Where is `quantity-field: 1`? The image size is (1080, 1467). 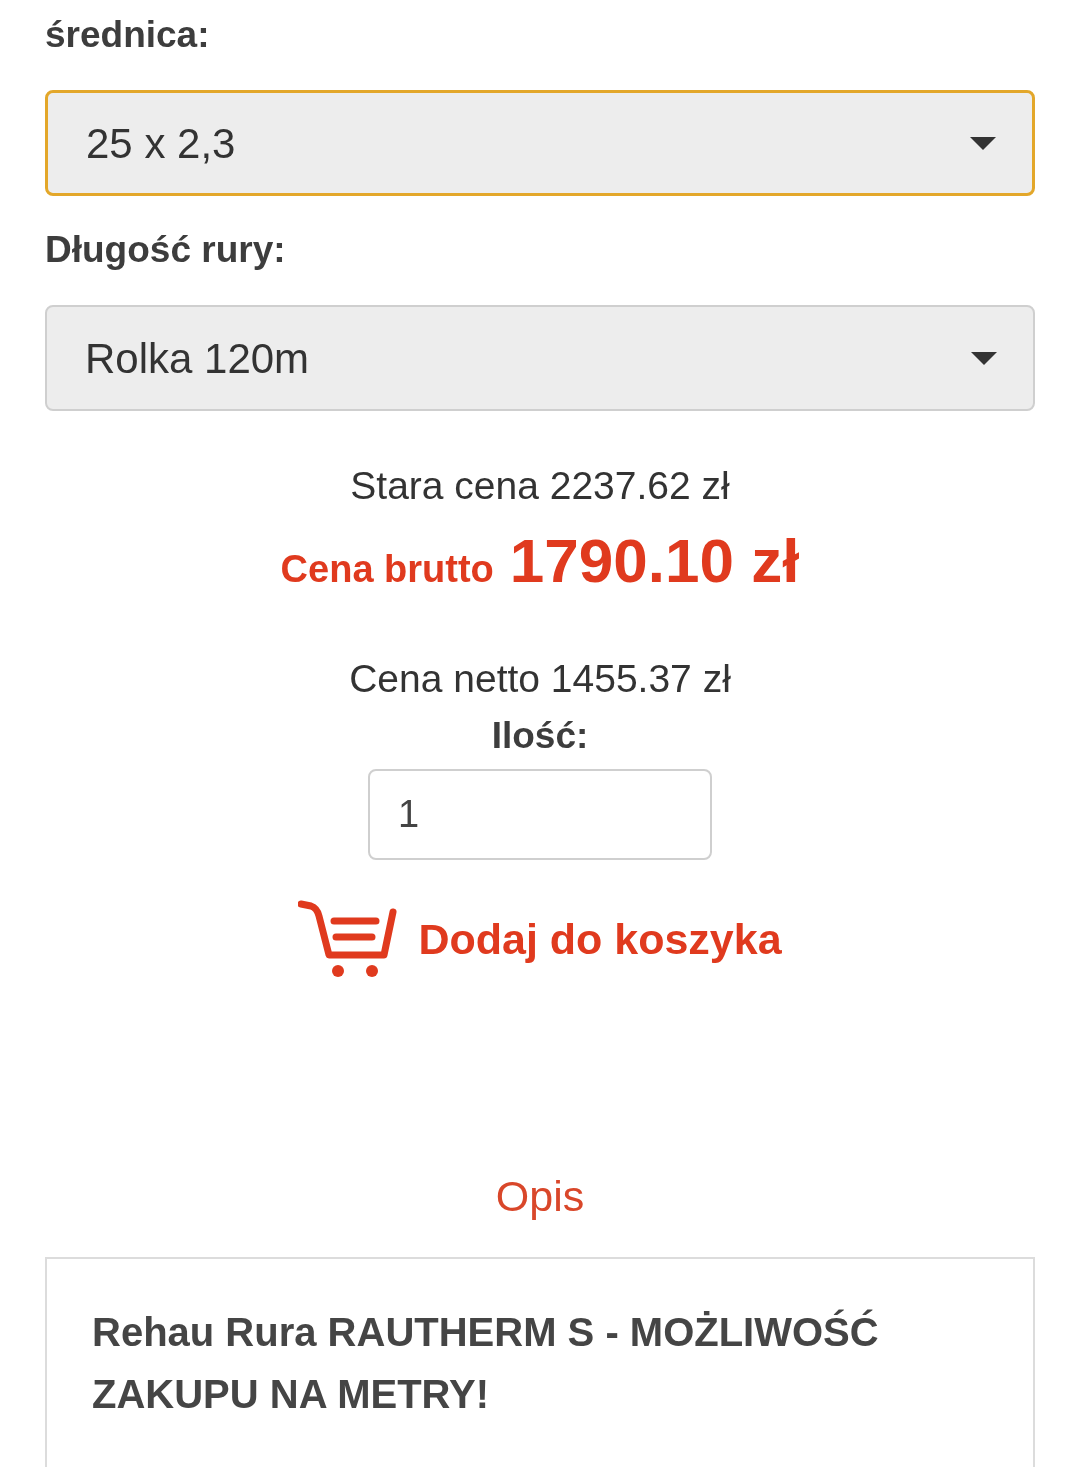
quantity-field: 1 is located at coordinates (540, 814).